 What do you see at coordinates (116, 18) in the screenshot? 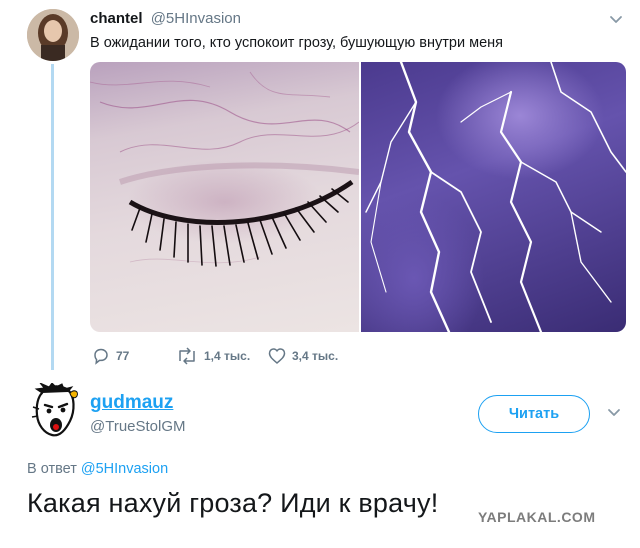
I see `author-name: chantel` at bounding box center [116, 18].